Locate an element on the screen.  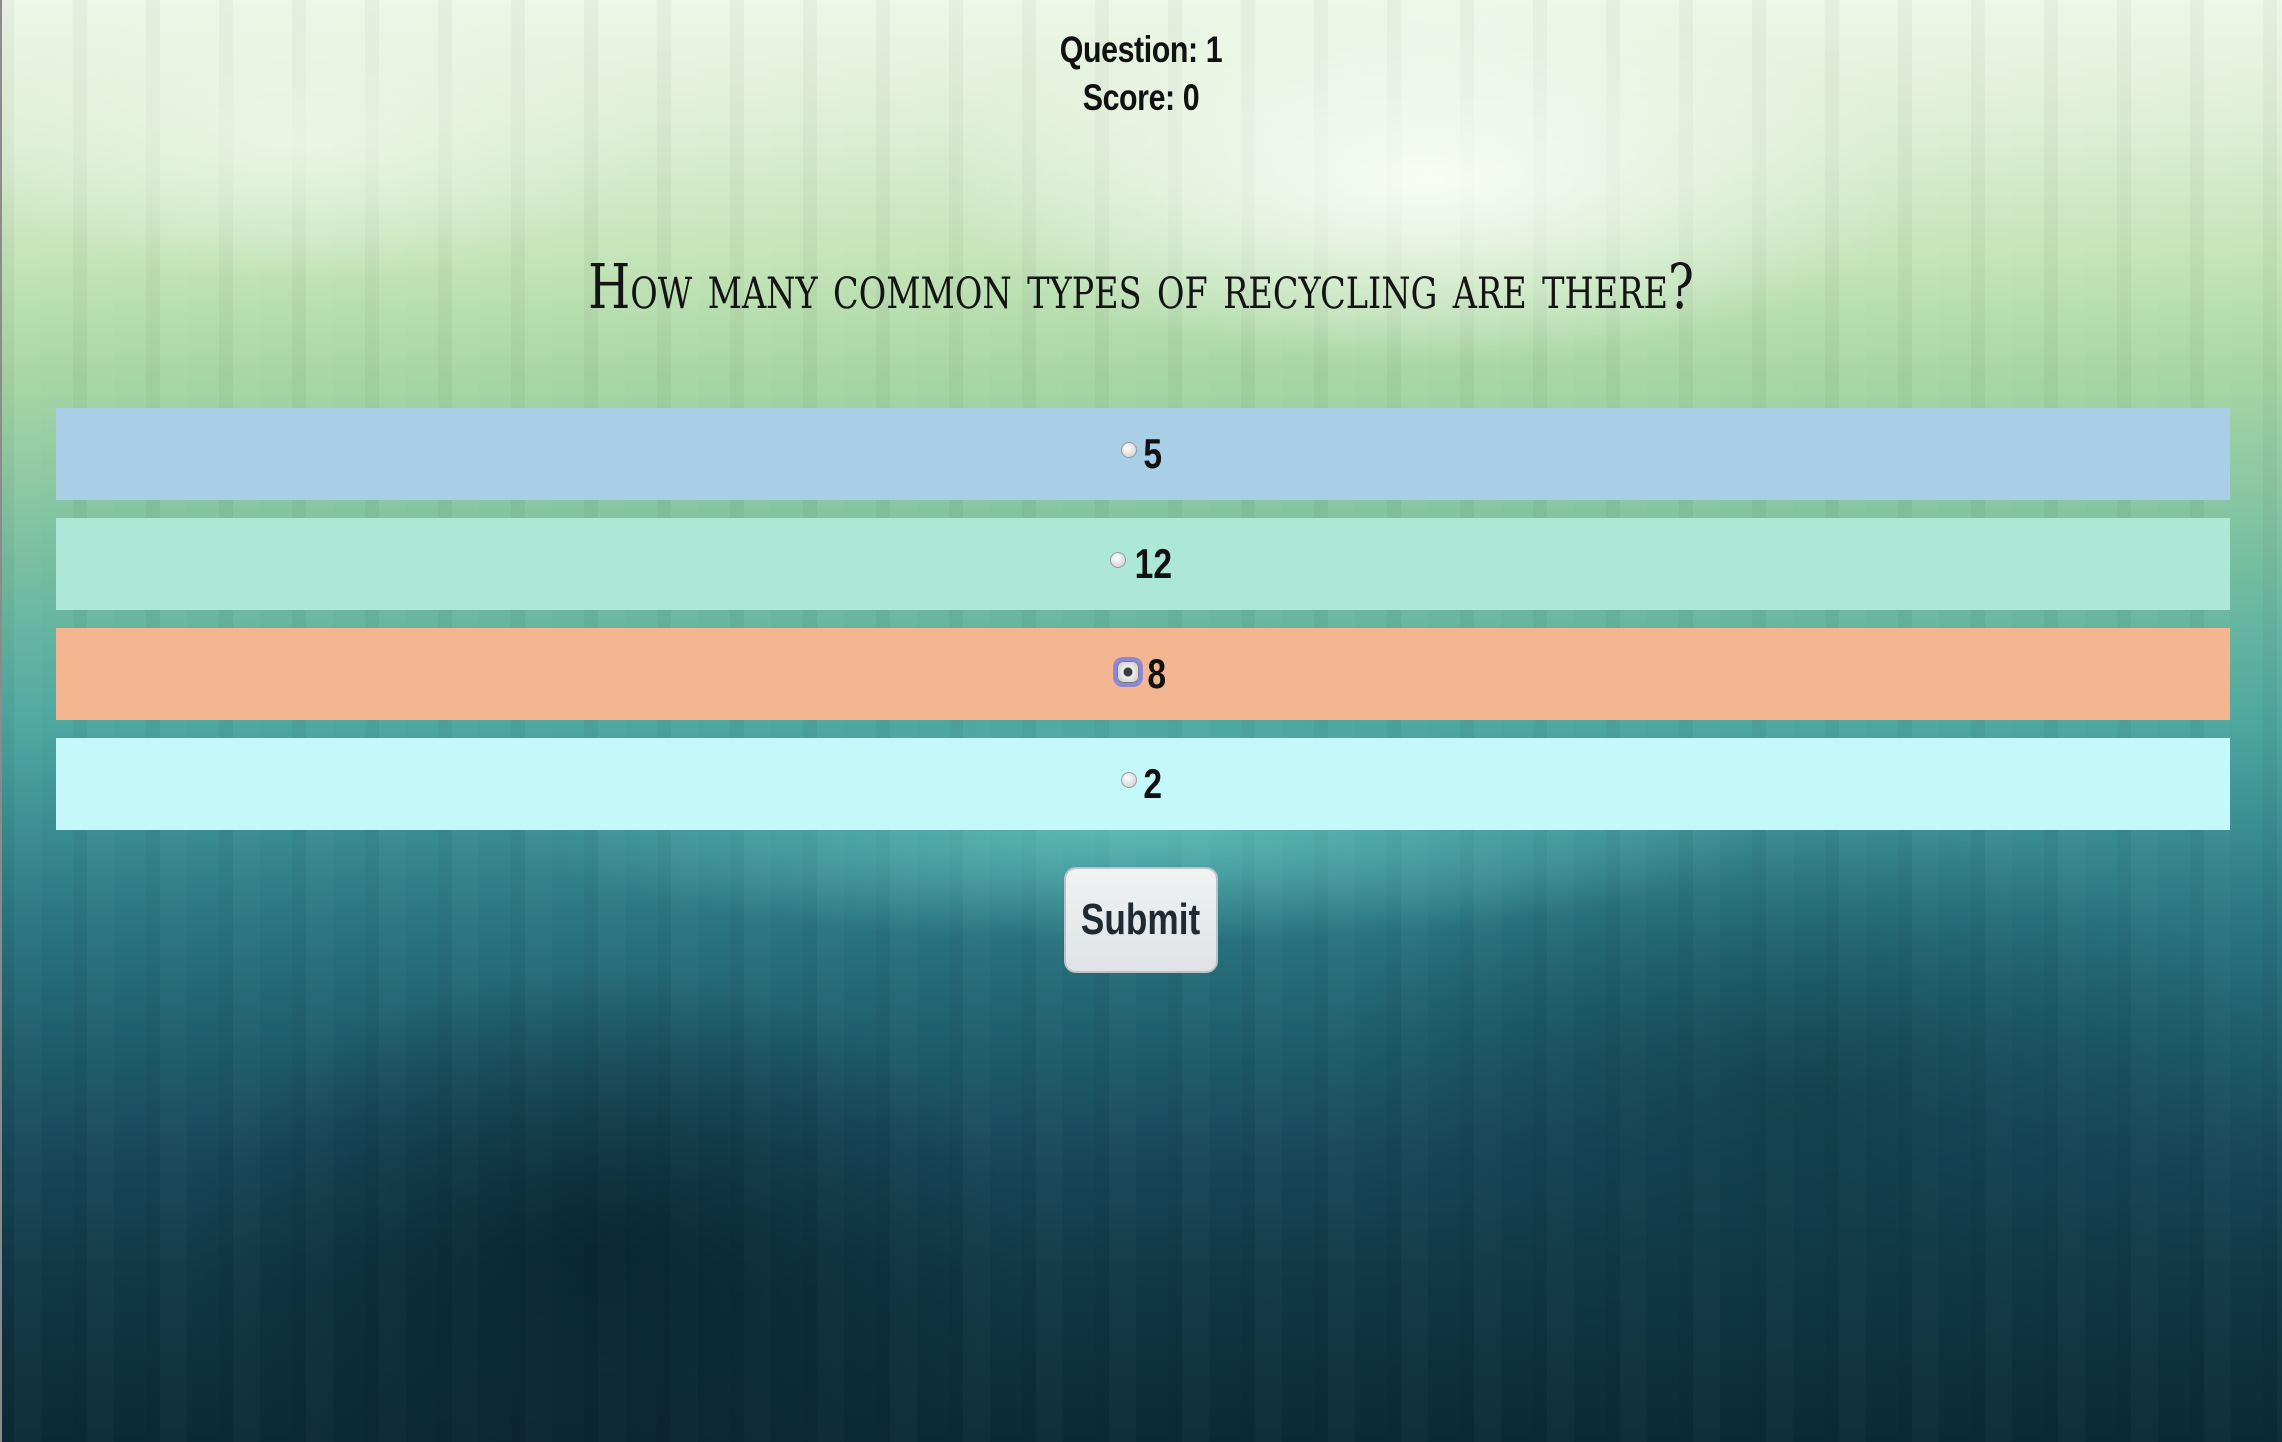
score-counter: Score: 0 is located at coordinates (1141, 97).